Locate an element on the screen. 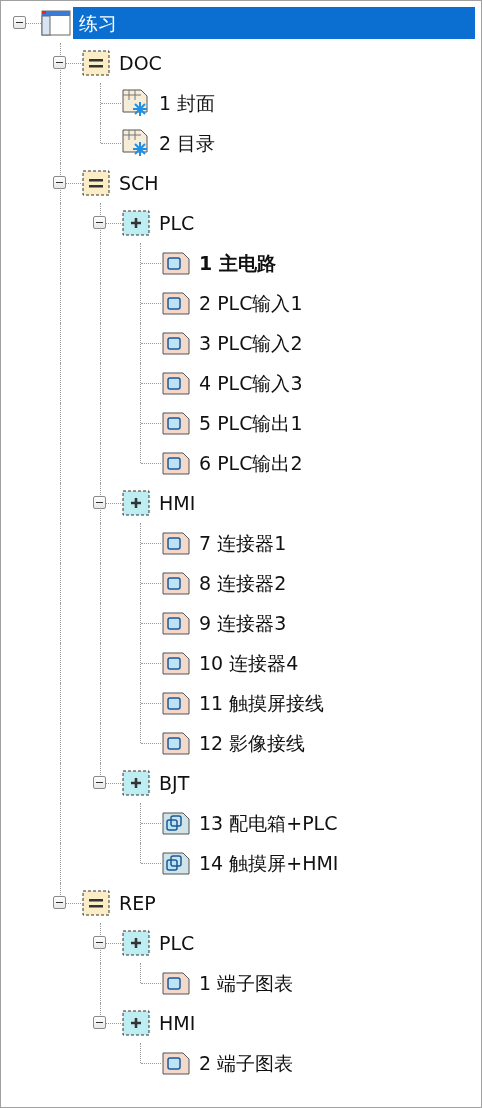 Image resolution: width=482 pixels, height=1108 pixels. tree-item: 1 端子图表 is located at coordinates (246, 983).